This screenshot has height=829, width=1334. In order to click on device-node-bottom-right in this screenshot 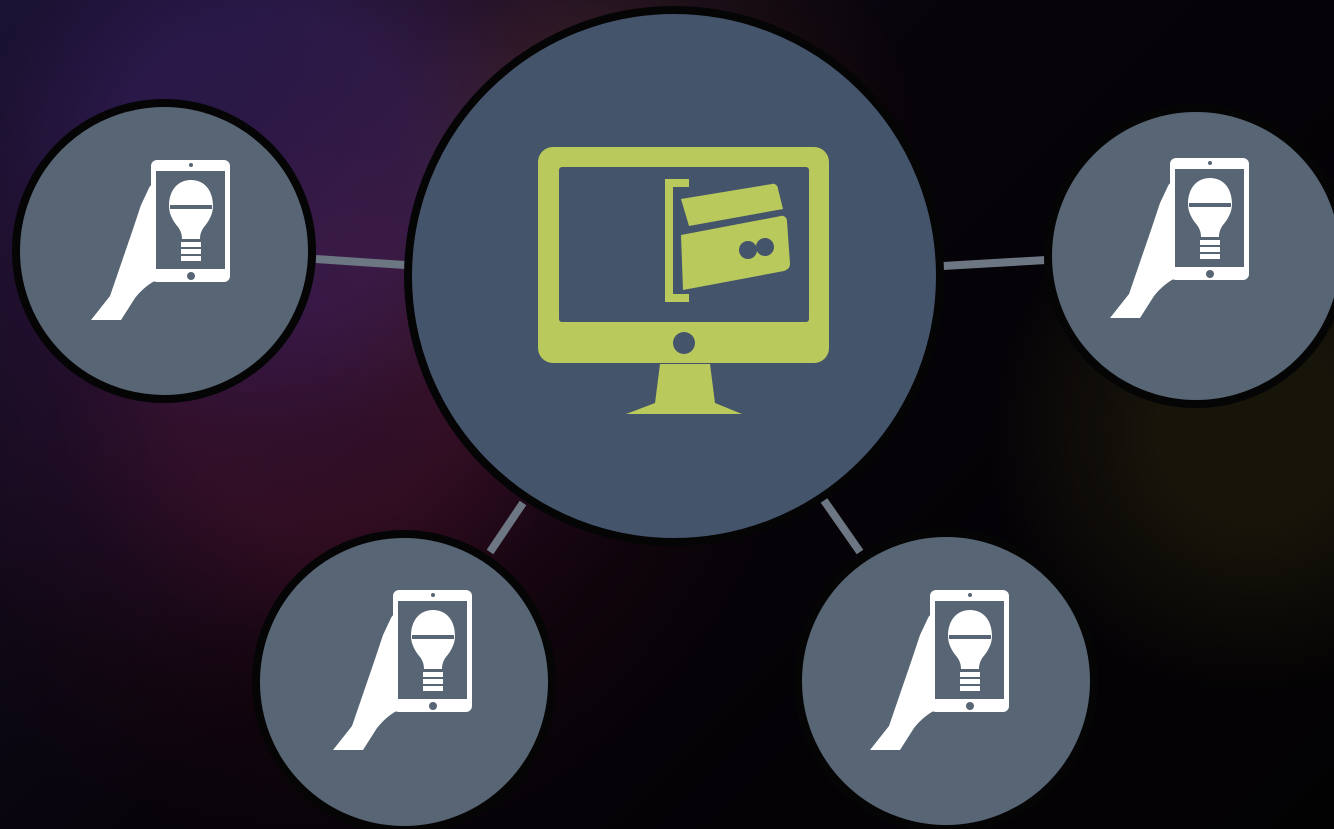, I will do `click(946, 679)`.